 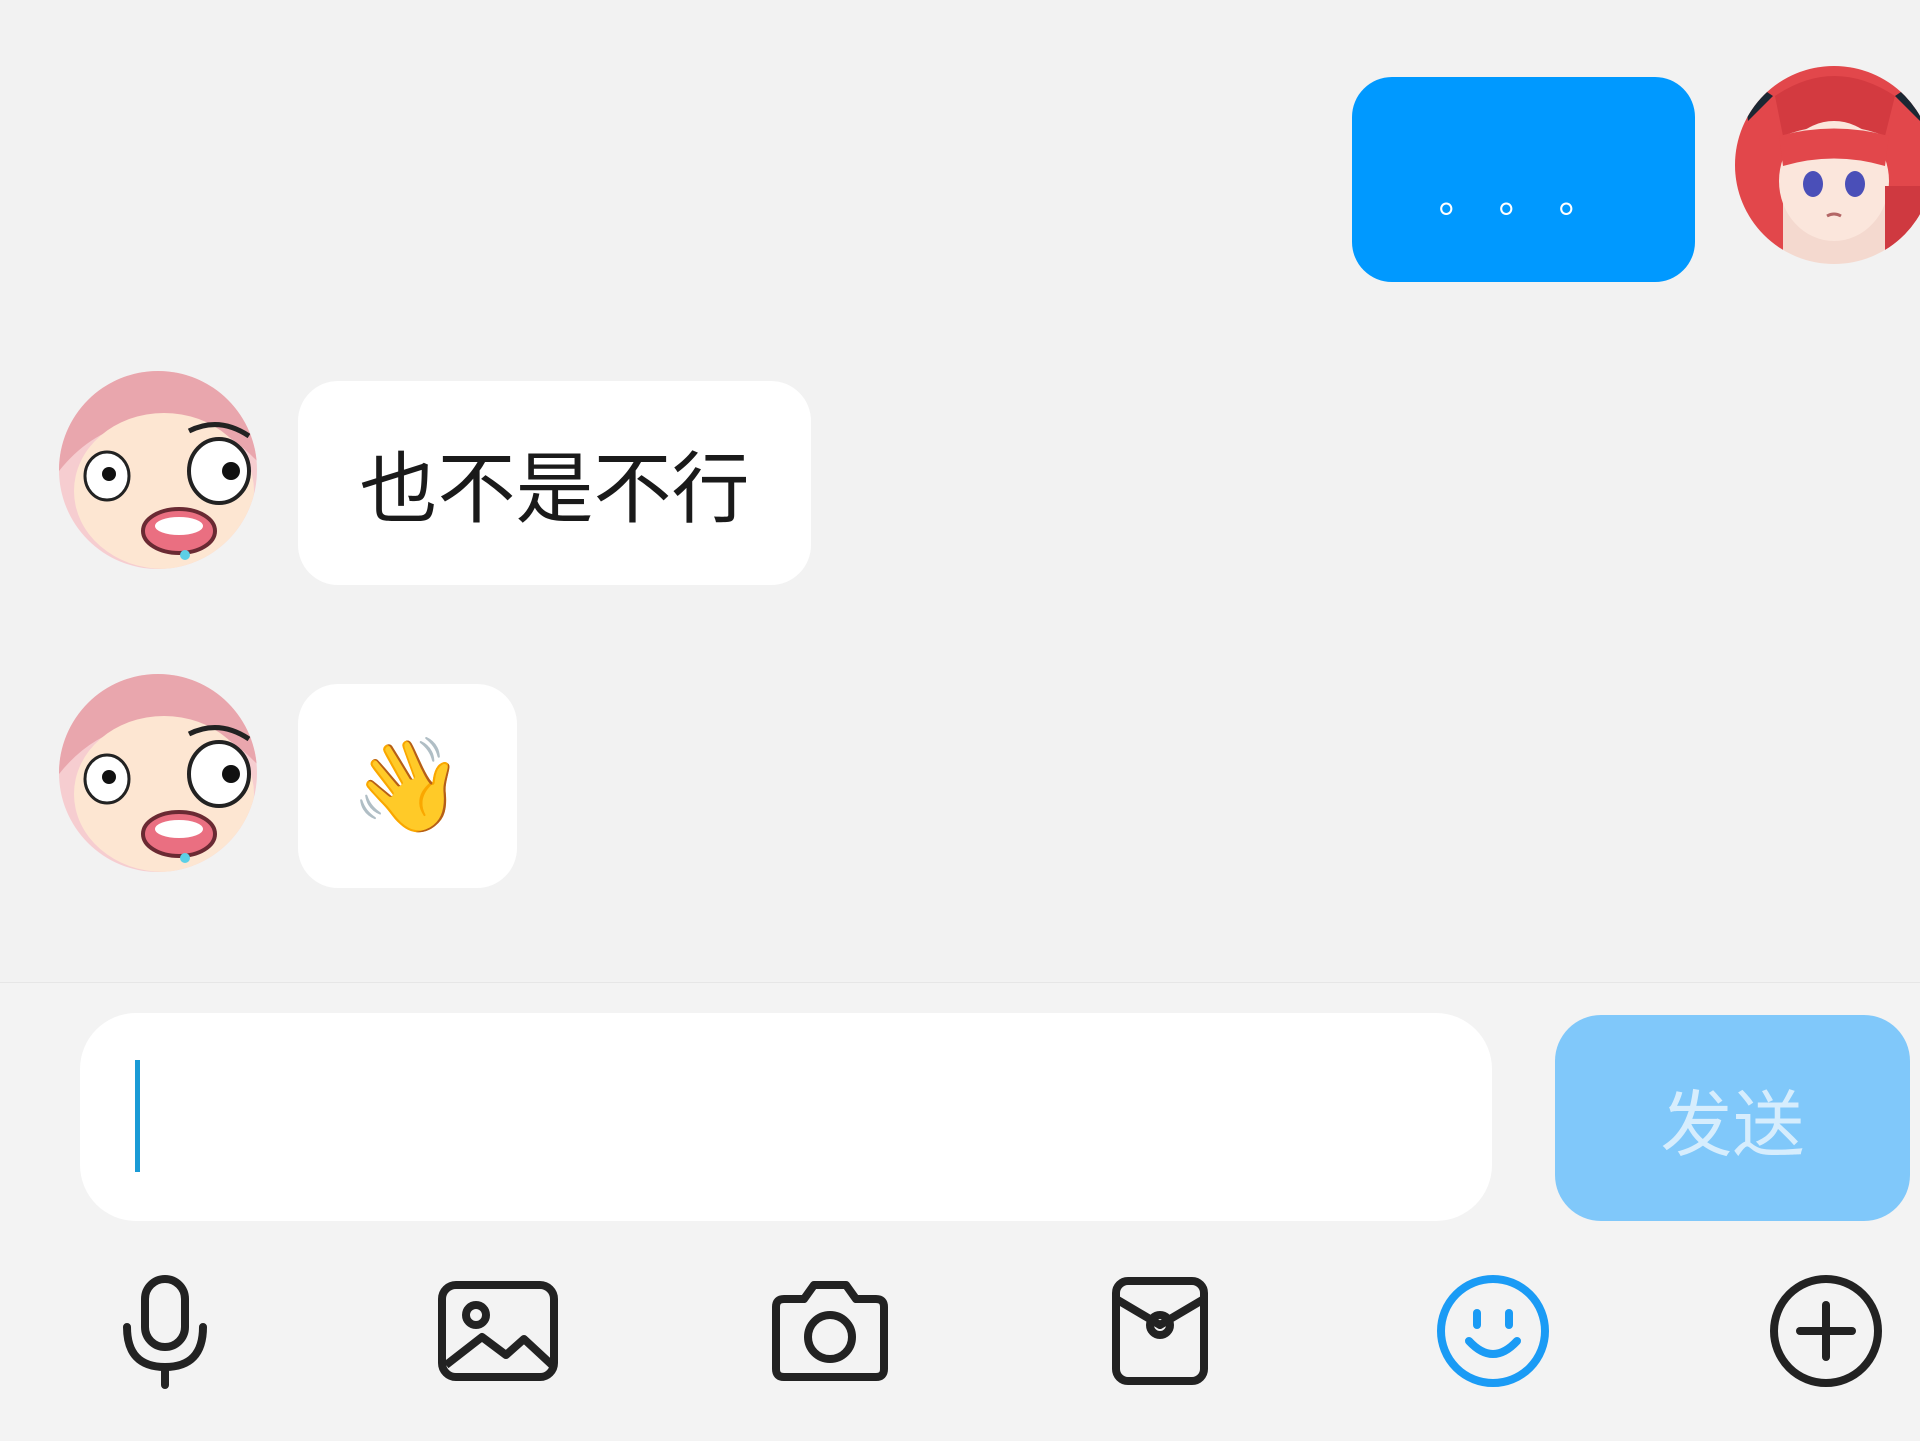 What do you see at coordinates (830, 1331) in the screenshot?
I see `camera-icon` at bounding box center [830, 1331].